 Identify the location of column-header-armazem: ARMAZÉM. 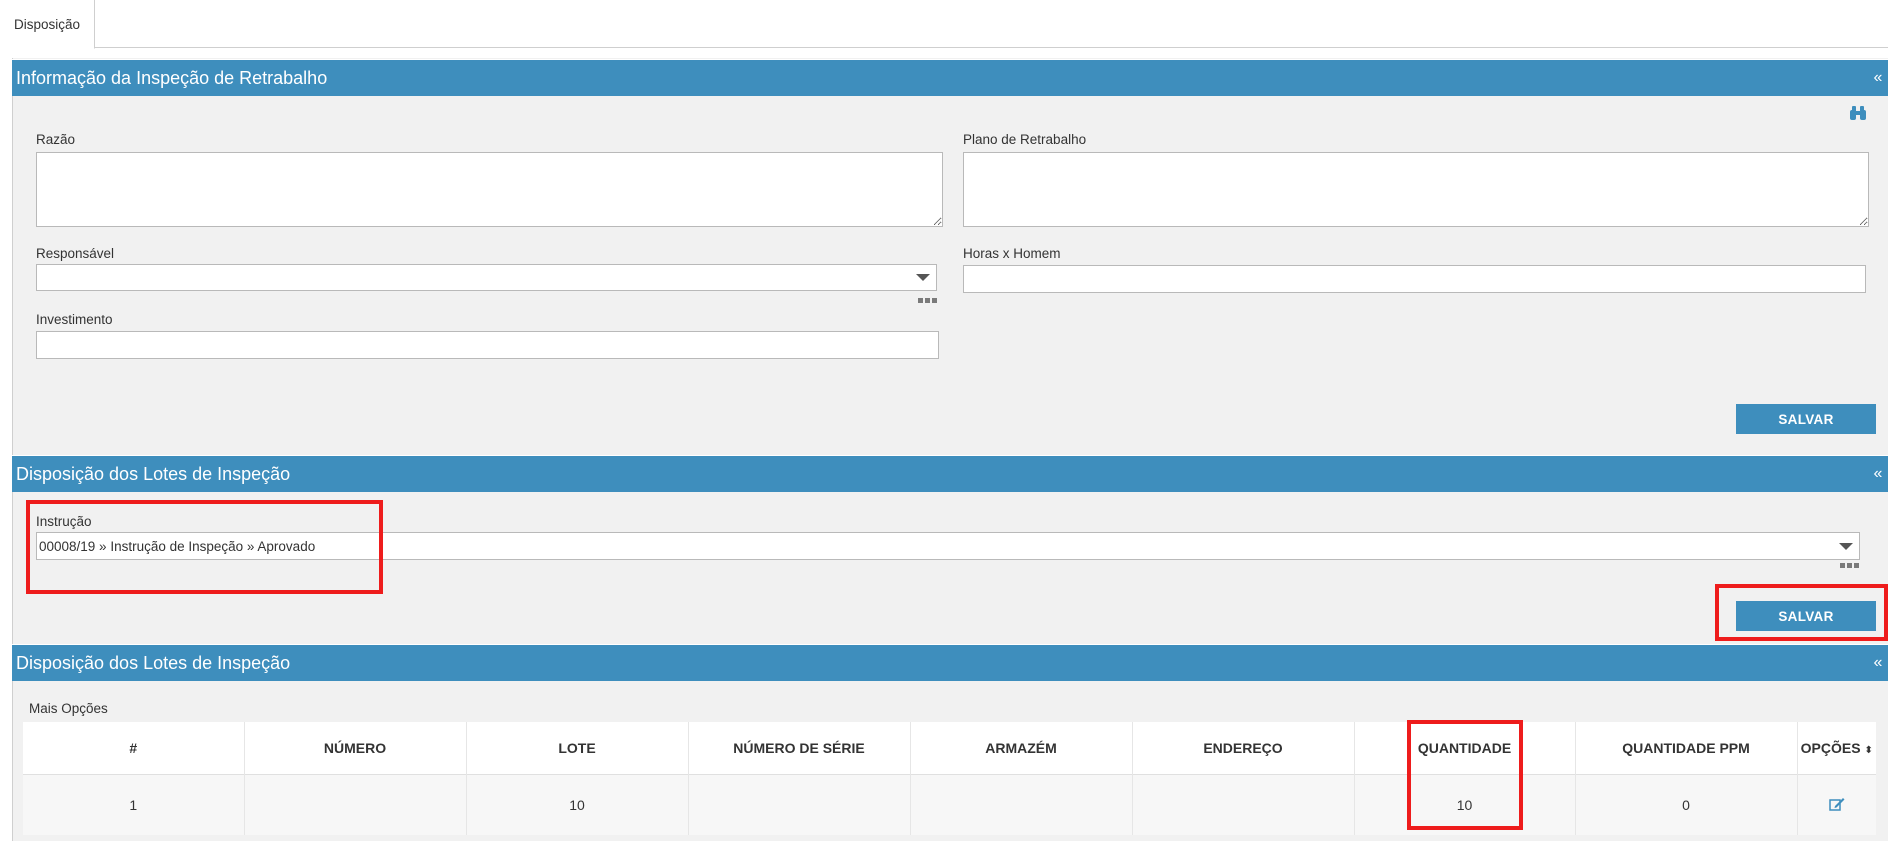
(1021, 748).